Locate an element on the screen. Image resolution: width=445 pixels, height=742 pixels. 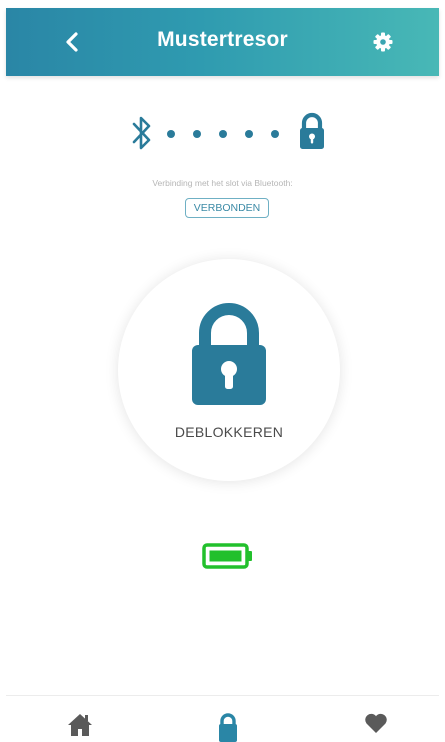
bluetooth-icon is located at coordinates (141, 133).